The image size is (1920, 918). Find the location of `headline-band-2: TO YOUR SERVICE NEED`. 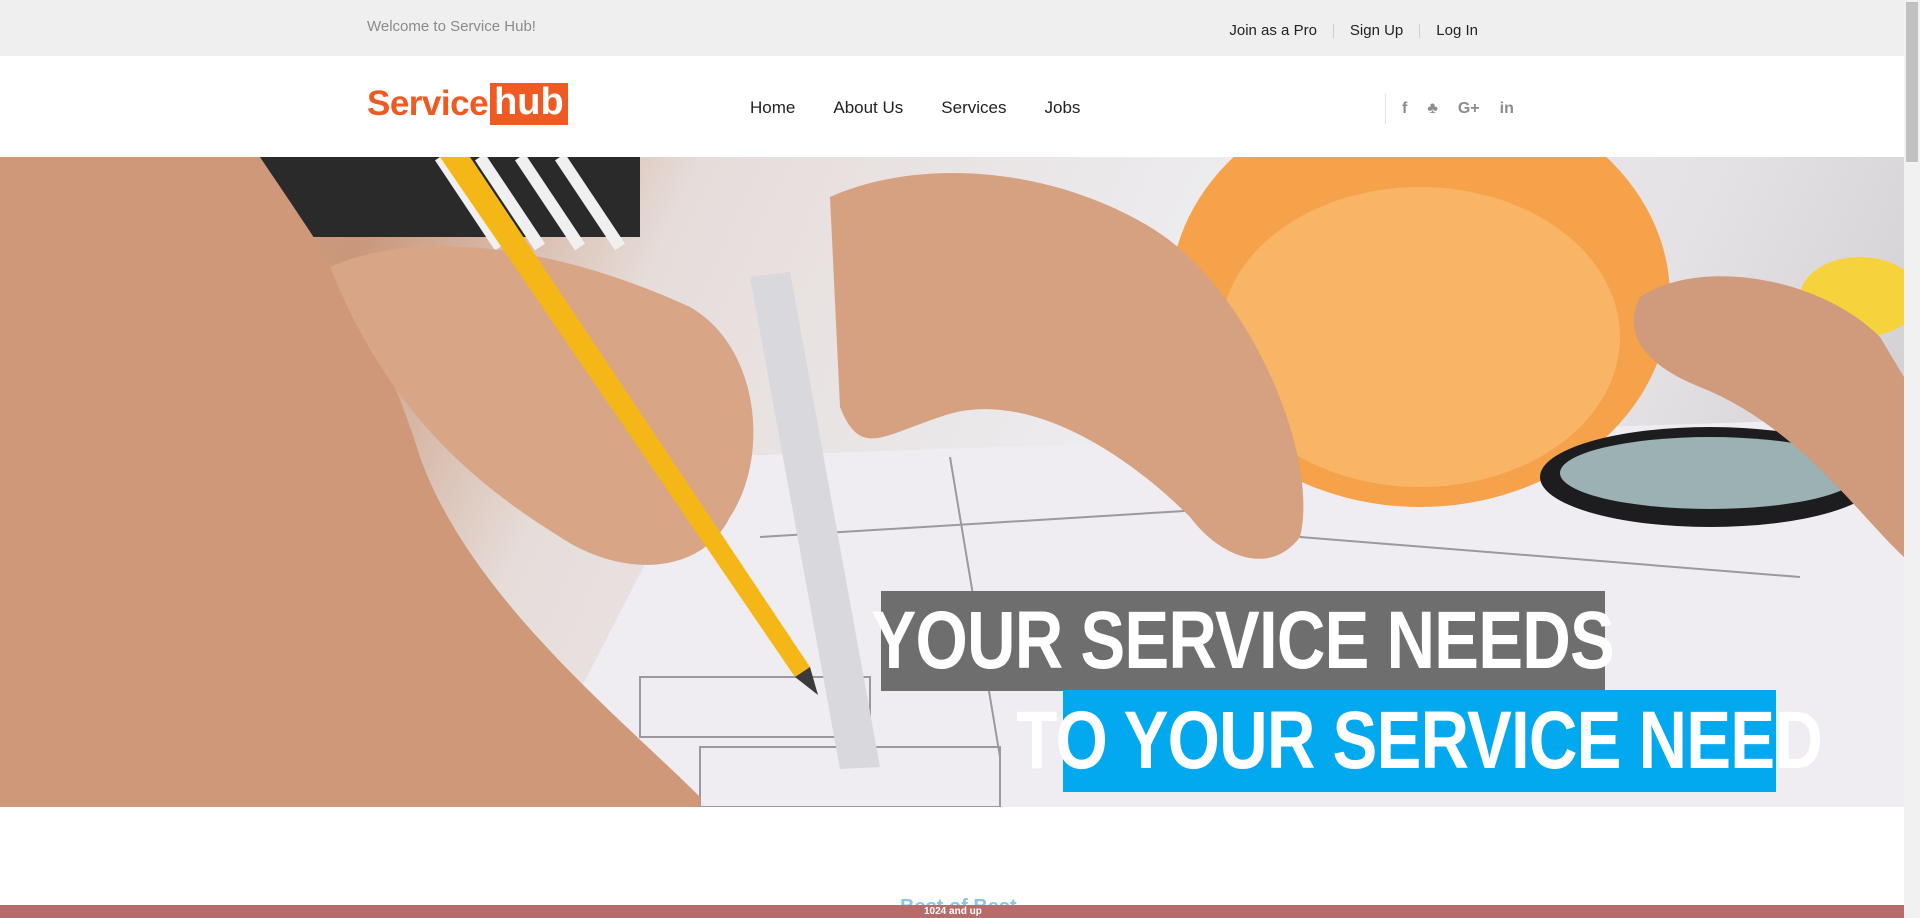

headline-band-2: TO YOUR SERVICE NEED is located at coordinates (1420, 741).